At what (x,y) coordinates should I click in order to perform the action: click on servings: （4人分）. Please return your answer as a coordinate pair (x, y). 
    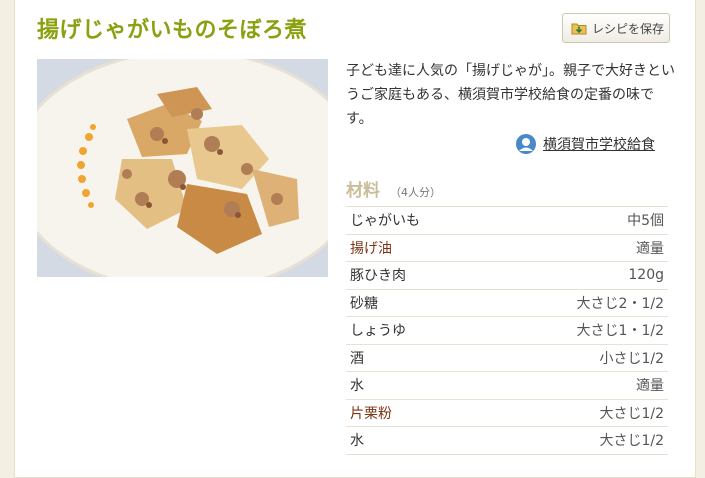
    Looking at the image, I should click on (415, 192).